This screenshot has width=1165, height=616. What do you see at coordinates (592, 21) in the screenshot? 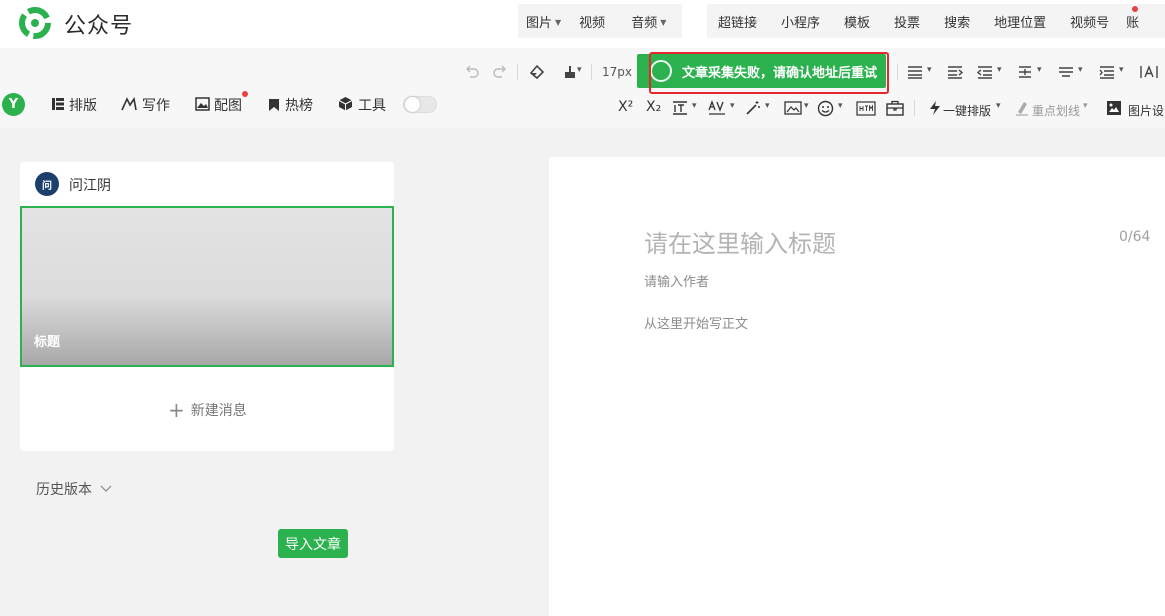
I see `menu-video: 视频` at bounding box center [592, 21].